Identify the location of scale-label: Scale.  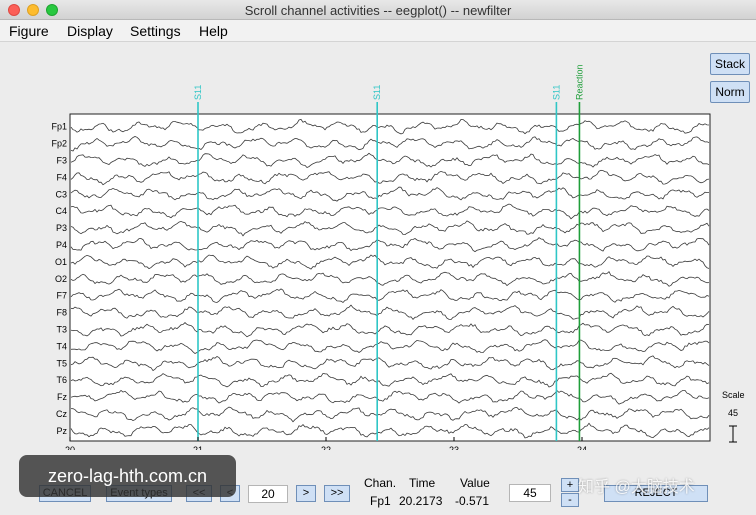
(733, 395).